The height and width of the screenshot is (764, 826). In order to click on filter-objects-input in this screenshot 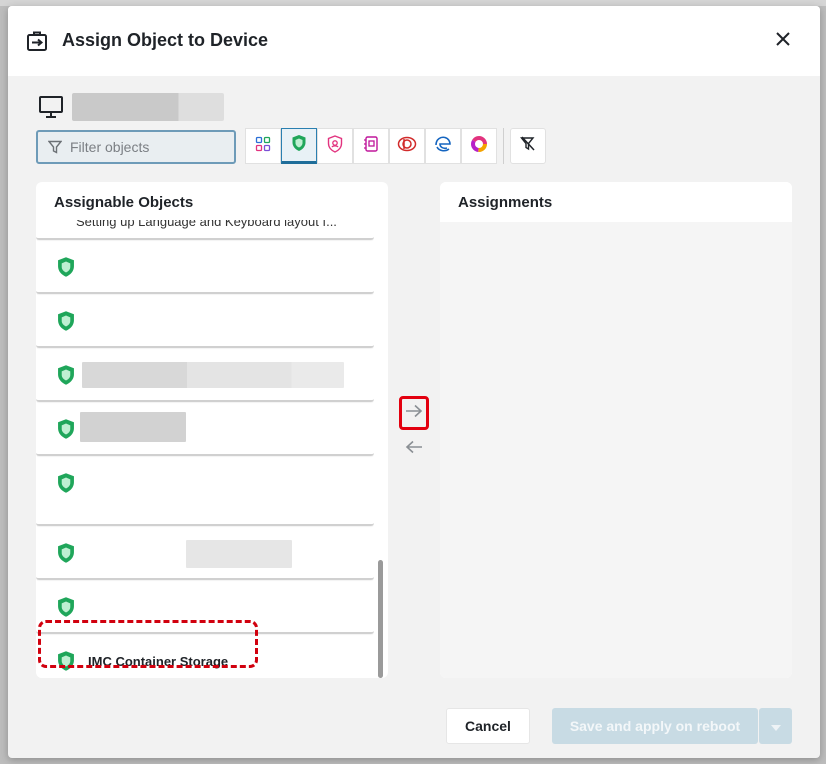, I will do `click(150, 147)`.